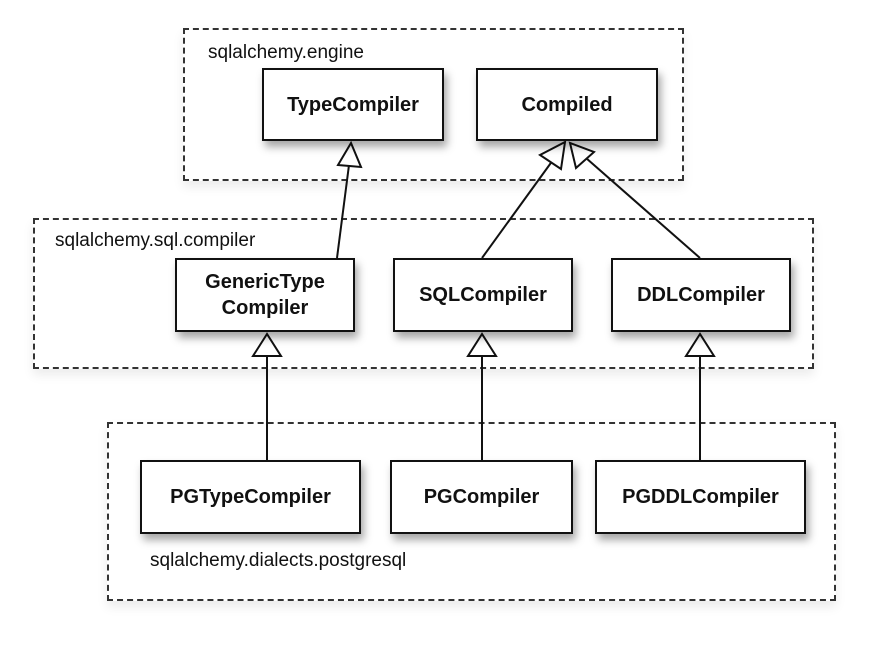 Image resolution: width=870 pixels, height=646 pixels. What do you see at coordinates (517, 209) in the screenshot?
I see `edge-sqlcompiler-to-compiled` at bounding box center [517, 209].